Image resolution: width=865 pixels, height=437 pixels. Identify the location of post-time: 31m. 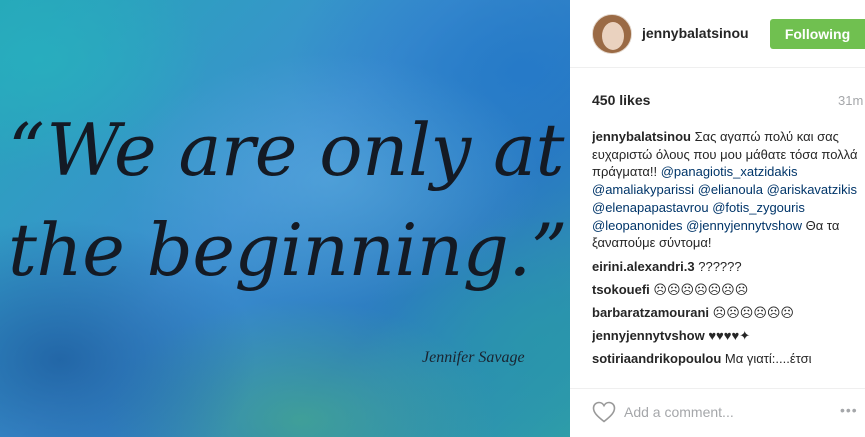
(850, 100).